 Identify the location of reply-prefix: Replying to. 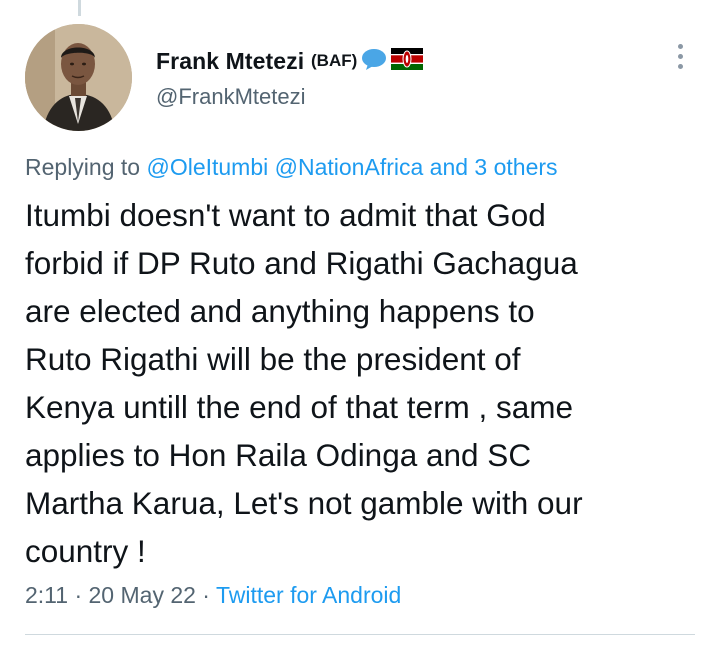
(83, 167).